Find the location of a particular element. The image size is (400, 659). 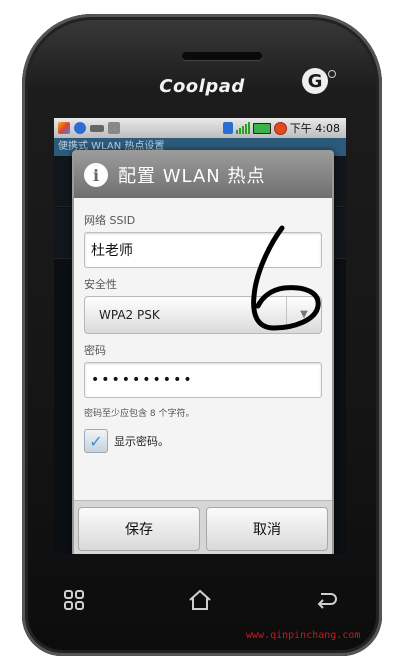

menu-icon is located at coordinates (74, 600).